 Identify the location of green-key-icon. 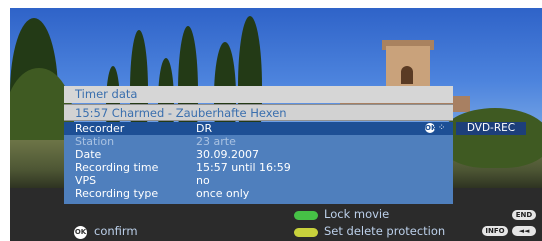
(306, 215).